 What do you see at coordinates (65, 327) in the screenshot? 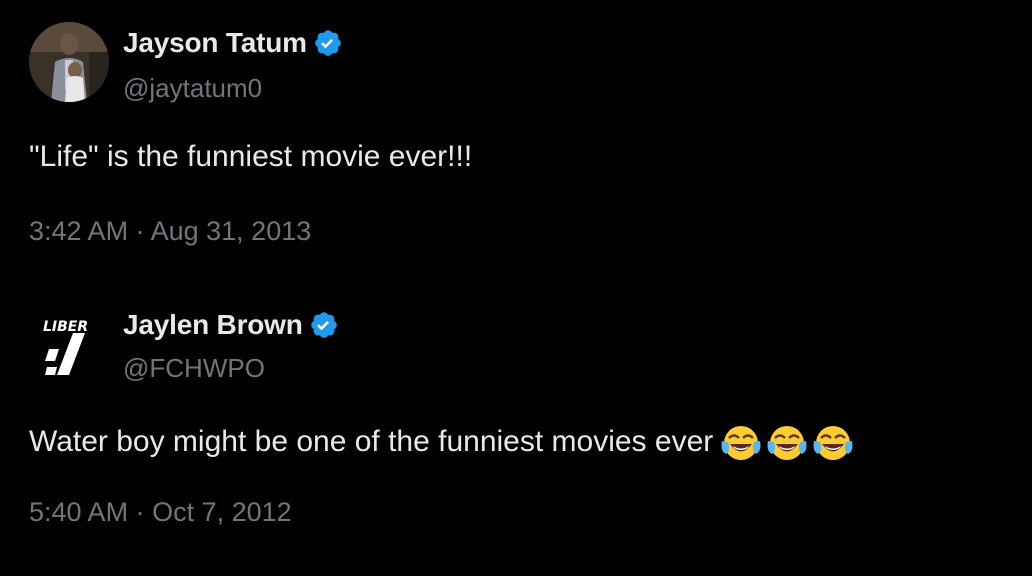
I see `svg-text: LIBER` at bounding box center [65, 327].